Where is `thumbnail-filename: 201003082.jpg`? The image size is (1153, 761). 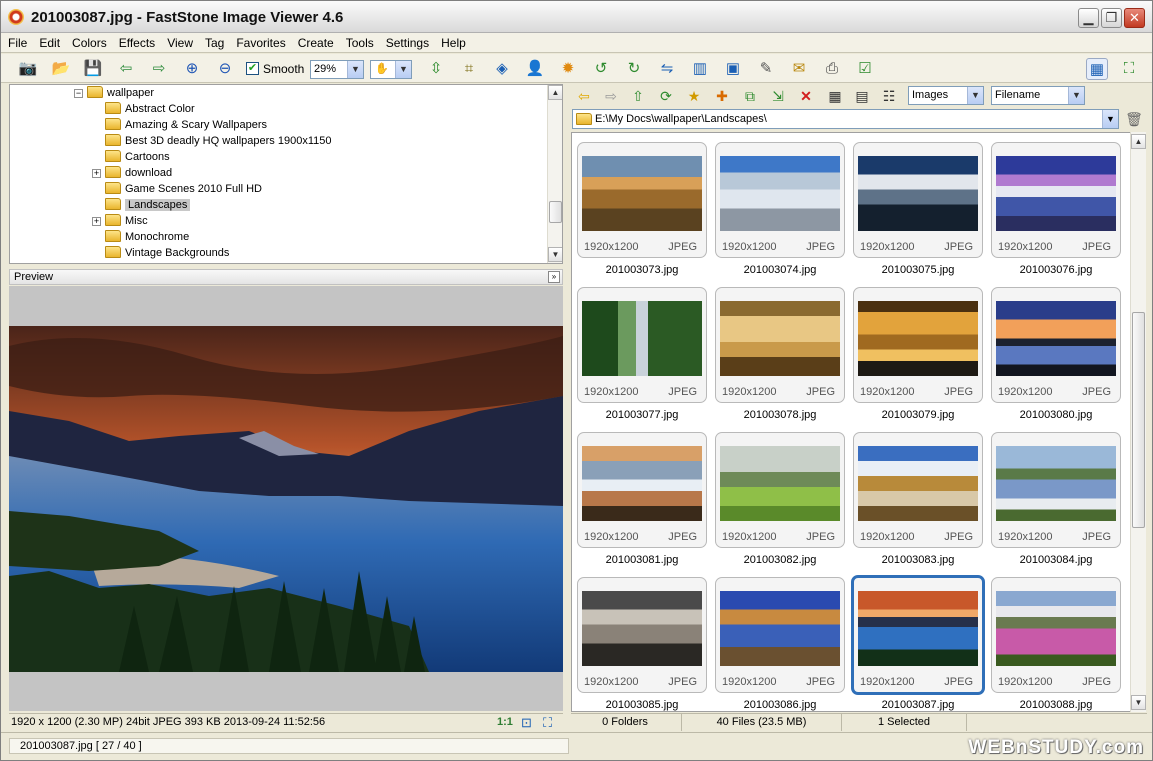 thumbnail-filename: 201003082.jpg is located at coordinates (780, 560).